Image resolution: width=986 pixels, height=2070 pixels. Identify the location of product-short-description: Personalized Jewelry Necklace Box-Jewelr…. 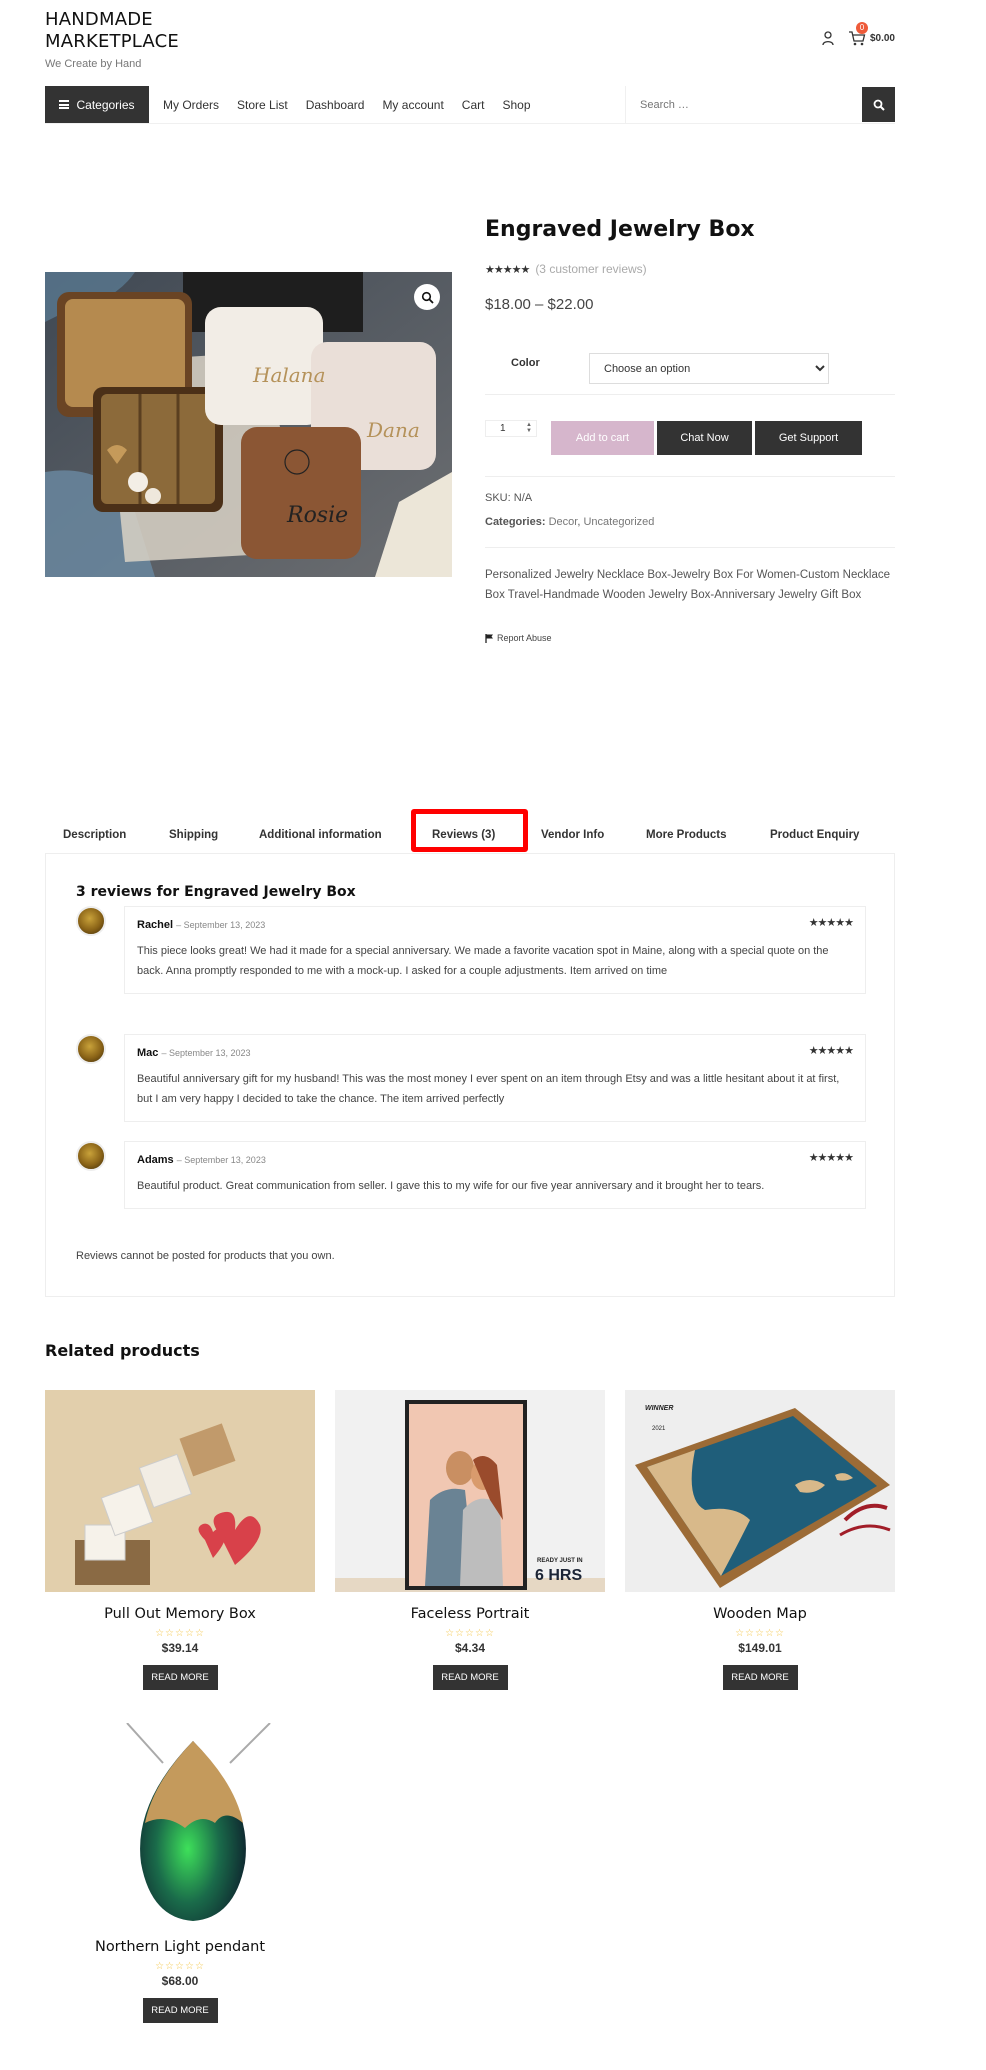
(687, 585).